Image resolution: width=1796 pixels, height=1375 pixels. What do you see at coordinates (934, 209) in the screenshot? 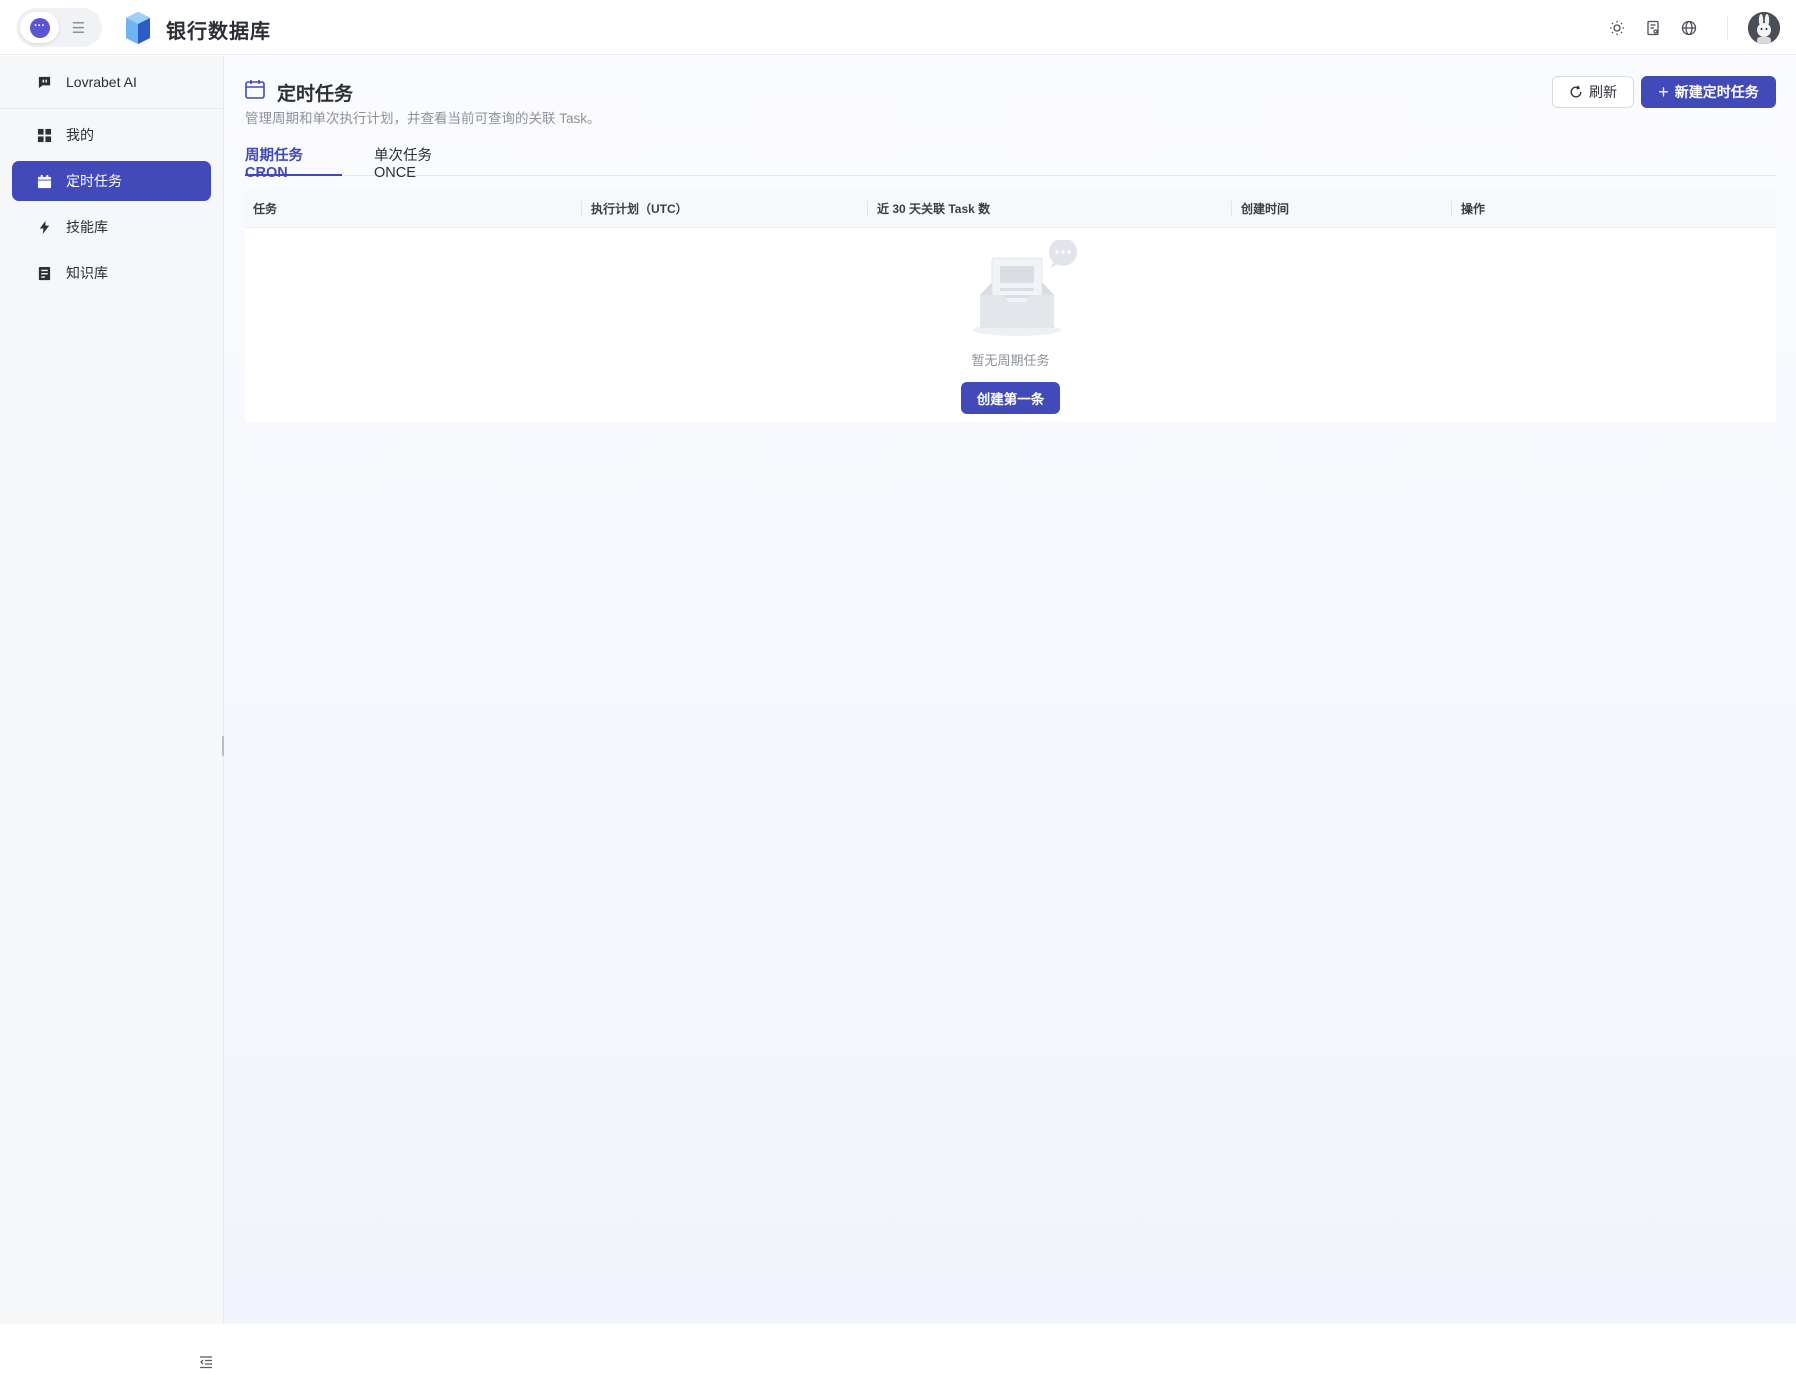
I see `column-header-task-count: 近 30 天关联 Task 数` at bounding box center [934, 209].